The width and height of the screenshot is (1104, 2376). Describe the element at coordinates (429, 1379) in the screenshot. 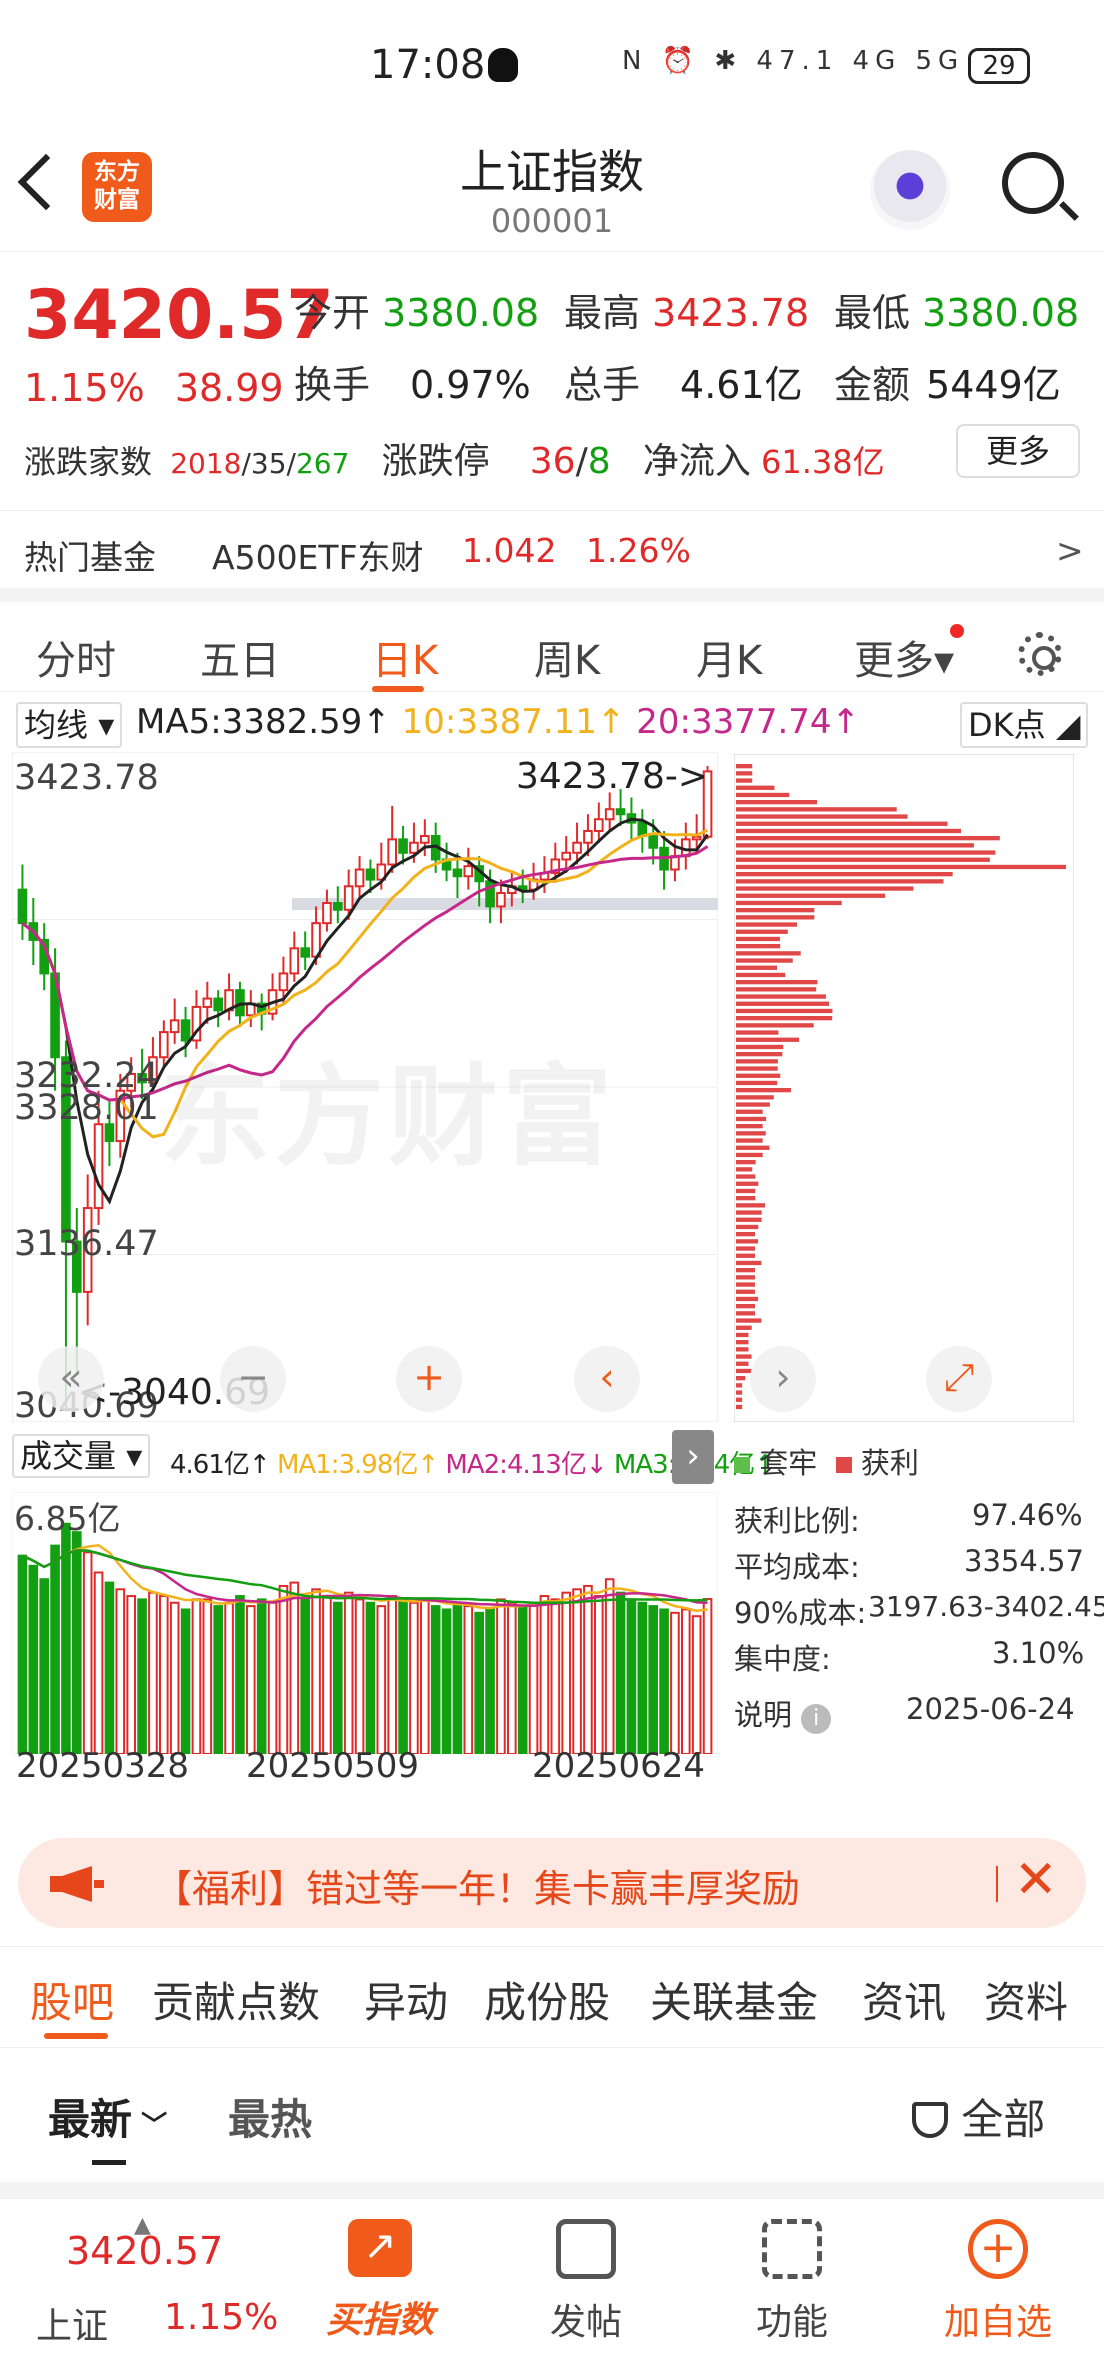

I see `zoom-in-icon: +` at that location.